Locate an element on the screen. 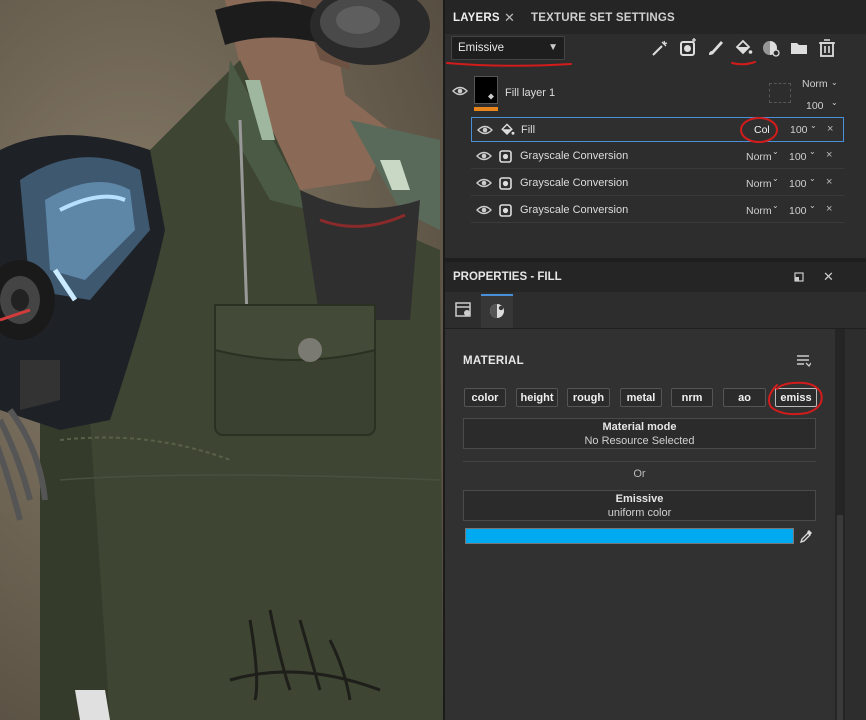  channel-button-metal: metal is located at coordinates (641, 397).